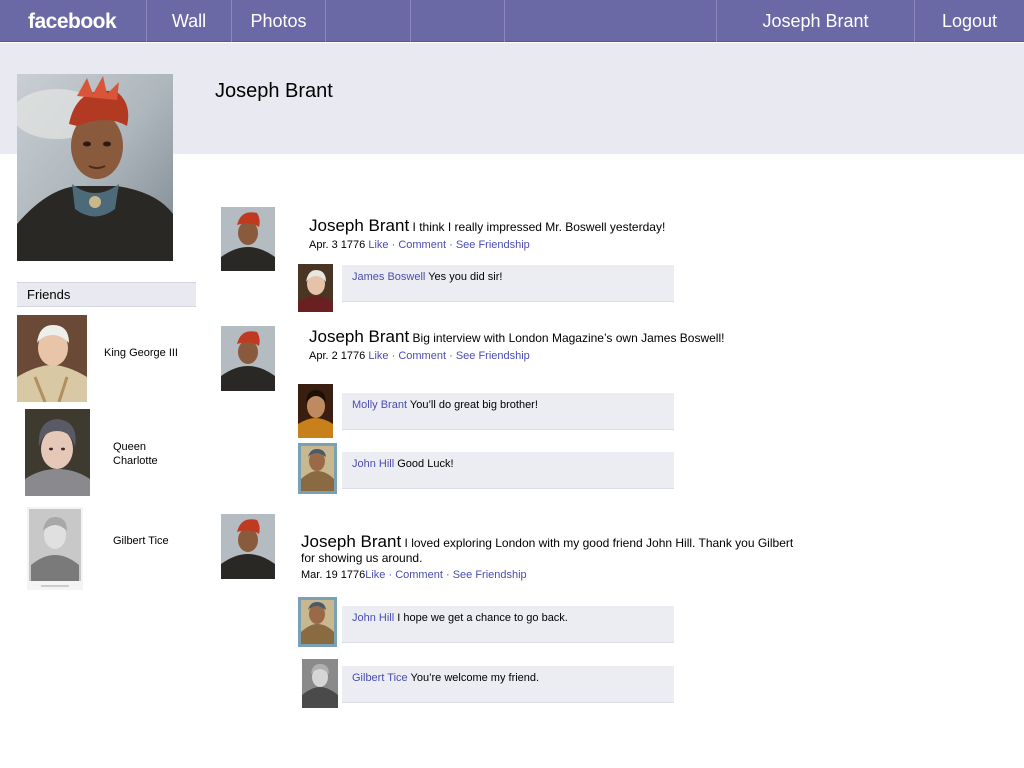 This screenshot has height=768, width=1024. I want to click on top-navigation-bar: facebook Wall Photos Joseph Brant Logout, so click(512, 21).